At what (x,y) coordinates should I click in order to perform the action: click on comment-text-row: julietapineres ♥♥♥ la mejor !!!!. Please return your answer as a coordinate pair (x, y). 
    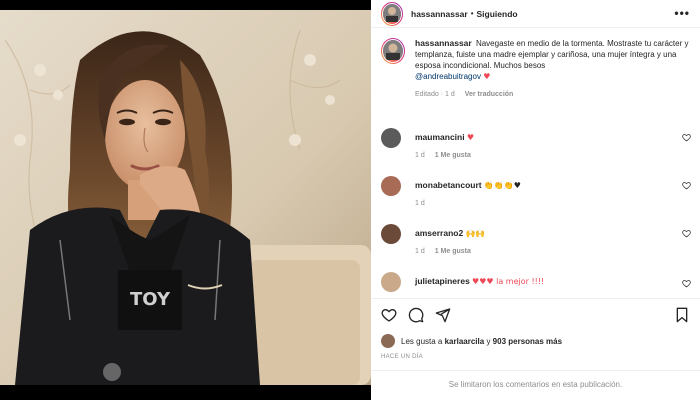
    Looking at the image, I should click on (479, 281).